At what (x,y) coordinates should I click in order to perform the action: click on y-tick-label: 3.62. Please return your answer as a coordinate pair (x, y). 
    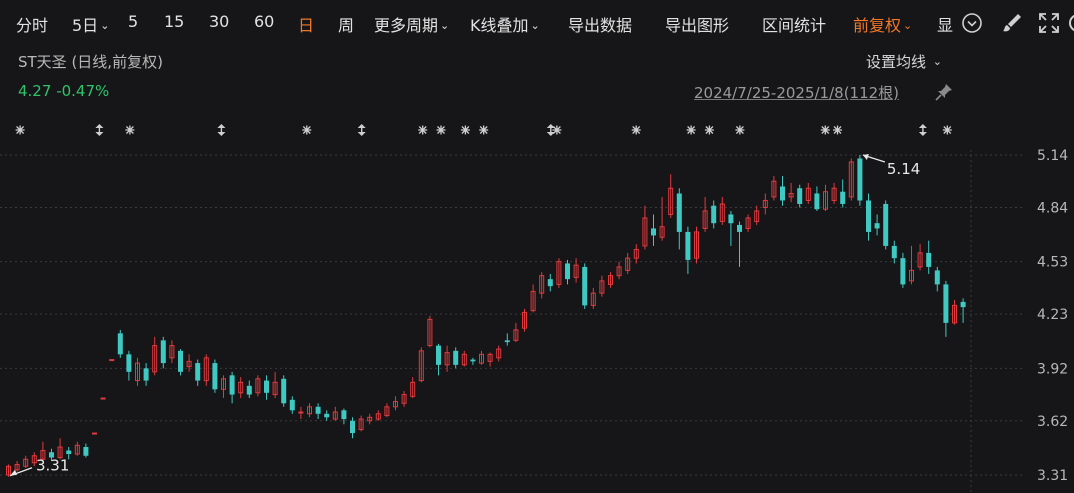
    Looking at the image, I should click on (1052, 422).